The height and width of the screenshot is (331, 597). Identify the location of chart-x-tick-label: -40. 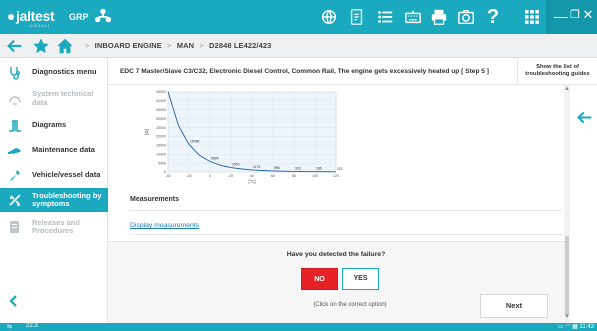
(167, 176).